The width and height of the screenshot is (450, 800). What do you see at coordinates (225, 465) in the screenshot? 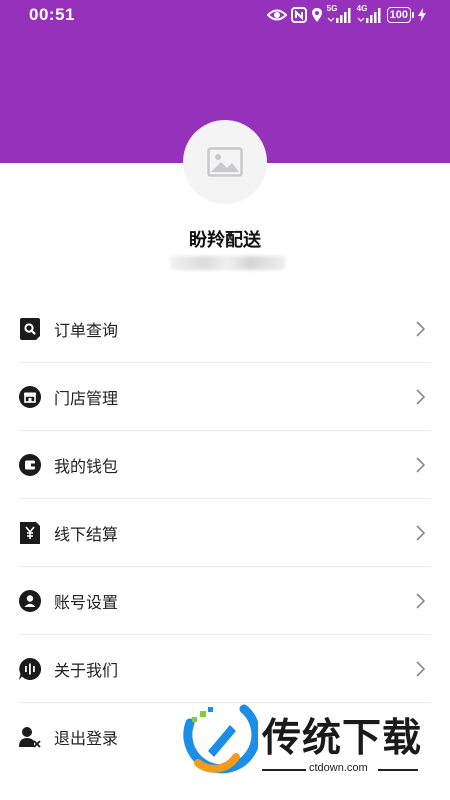
I see `menu-item-wallet: 我的钱包` at bounding box center [225, 465].